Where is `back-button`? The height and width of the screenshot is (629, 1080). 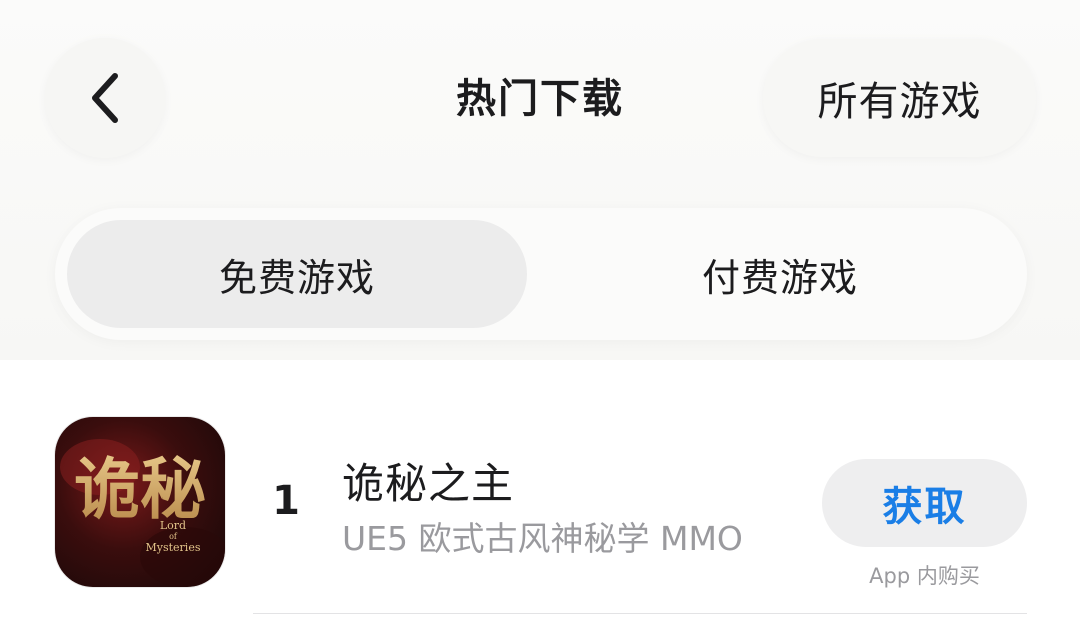 back-button is located at coordinates (105, 98).